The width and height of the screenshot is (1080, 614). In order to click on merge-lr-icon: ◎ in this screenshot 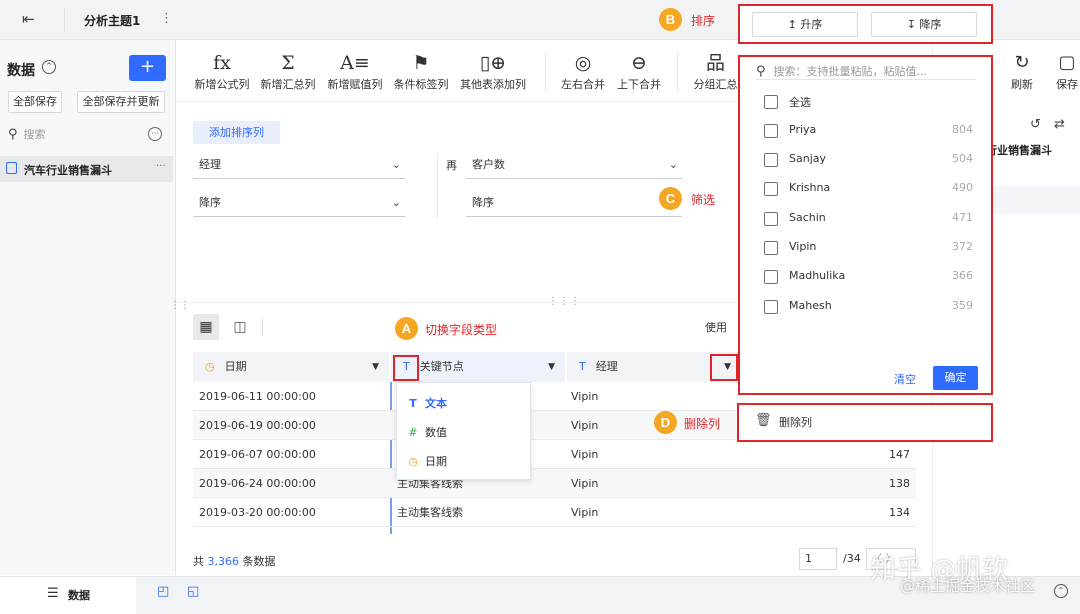, I will do `click(583, 63)`.